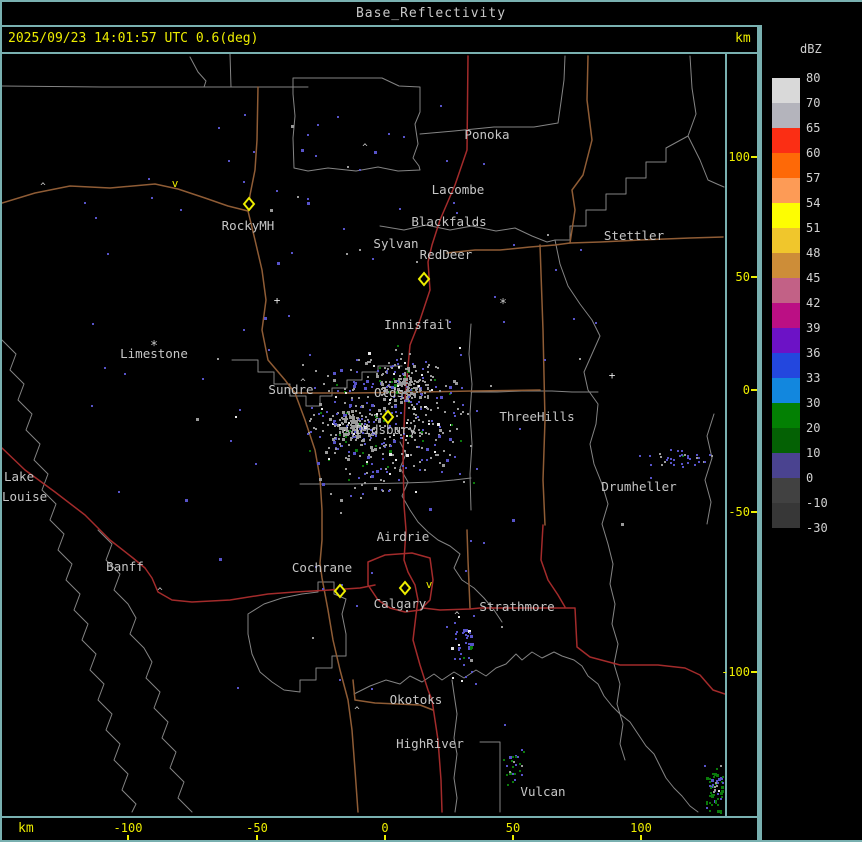  What do you see at coordinates (395, 243) in the screenshot?
I see `city-label-sylvan: Sylvan` at bounding box center [395, 243].